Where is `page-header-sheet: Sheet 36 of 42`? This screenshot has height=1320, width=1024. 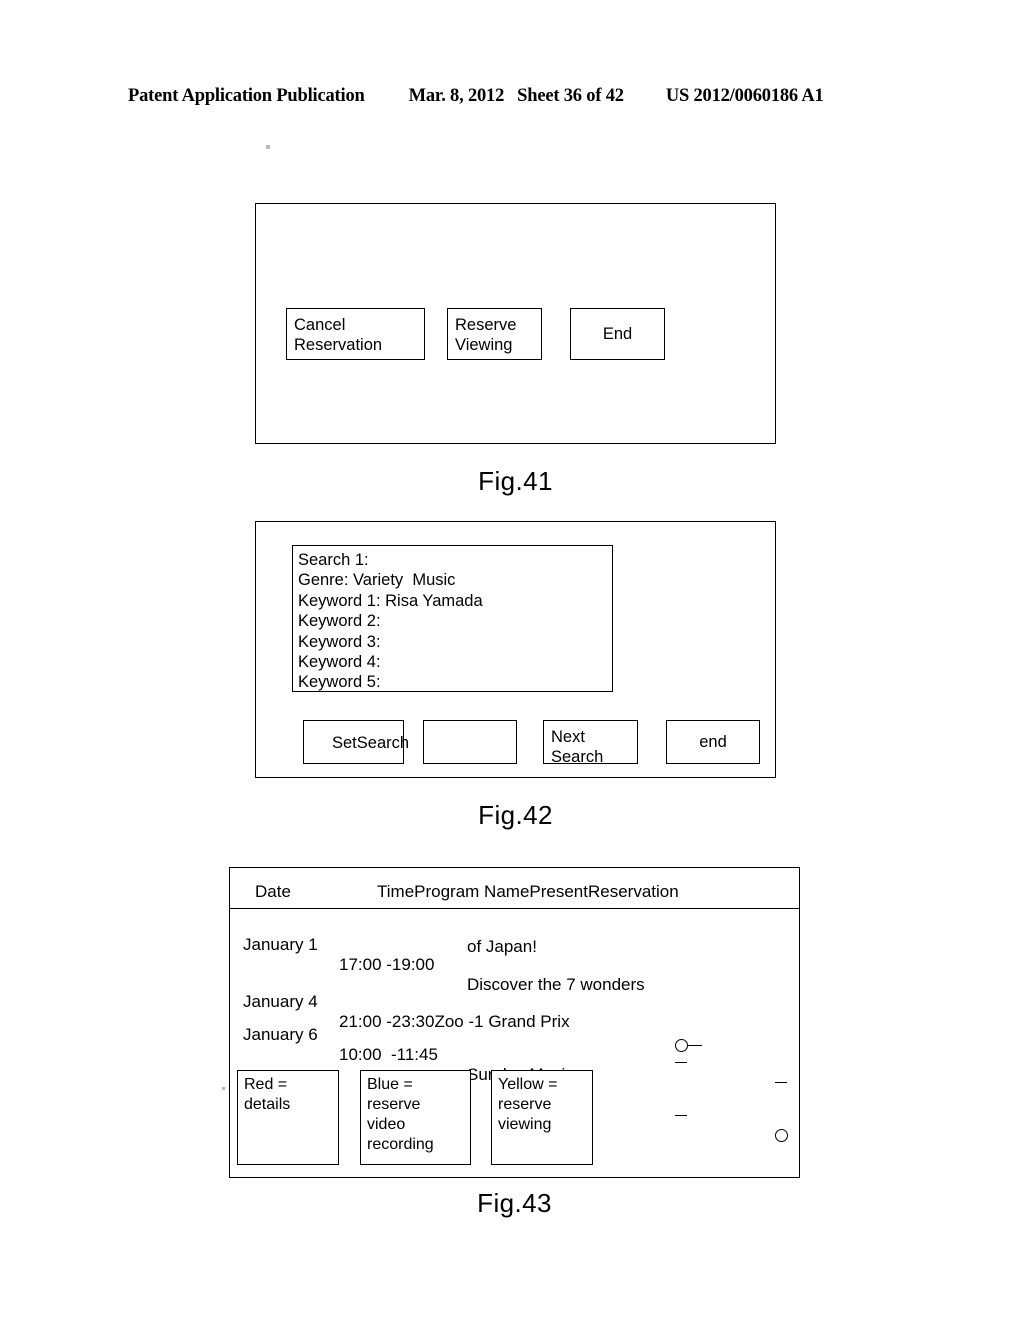
page-header-sheet: Sheet 36 of 42 is located at coordinates (570, 96).